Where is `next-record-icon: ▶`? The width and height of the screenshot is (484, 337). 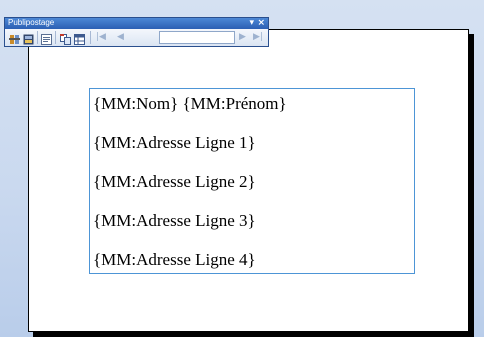 next-record-icon: ▶ is located at coordinates (242, 37).